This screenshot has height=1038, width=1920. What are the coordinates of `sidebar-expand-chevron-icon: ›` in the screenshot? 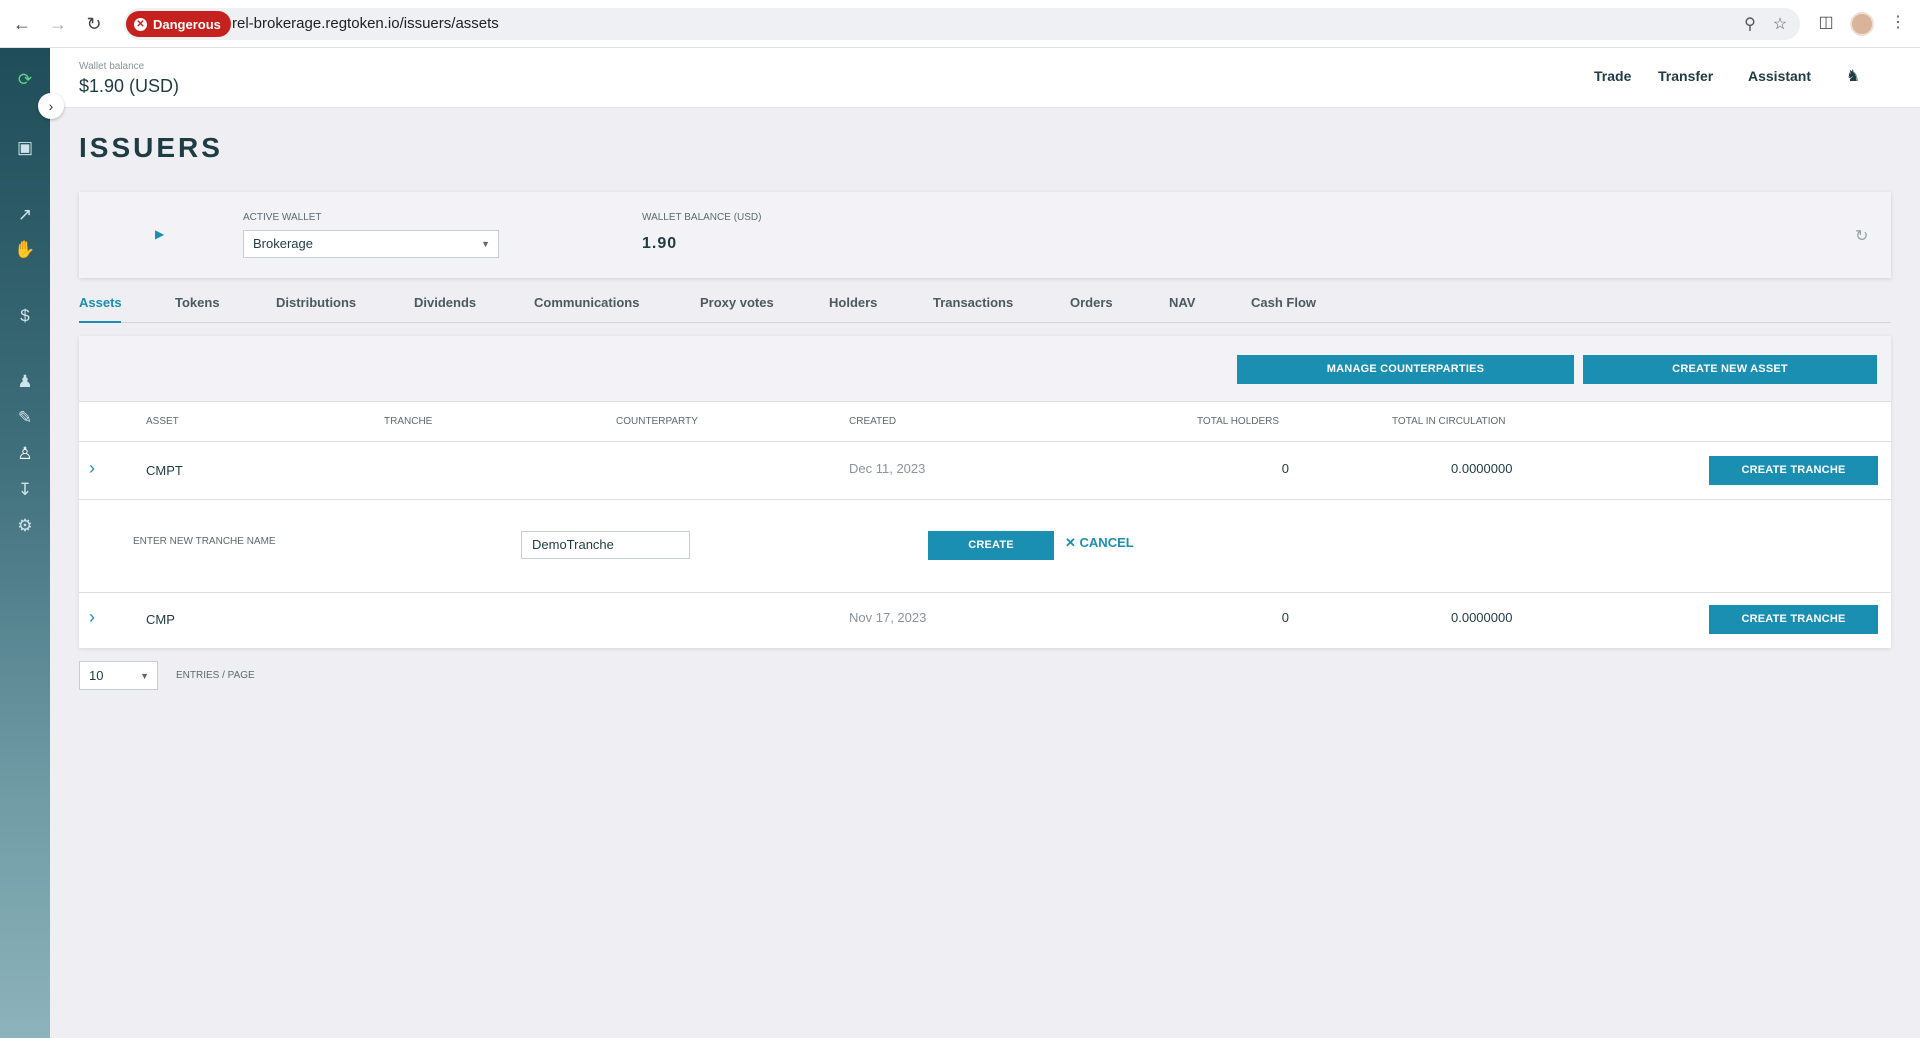 It's located at (51, 106).